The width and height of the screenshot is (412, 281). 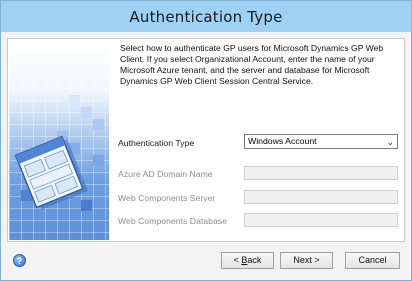 What do you see at coordinates (254, 260) in the screenshot?
I see `back-rest: ack` at bounding box center [254, 260].